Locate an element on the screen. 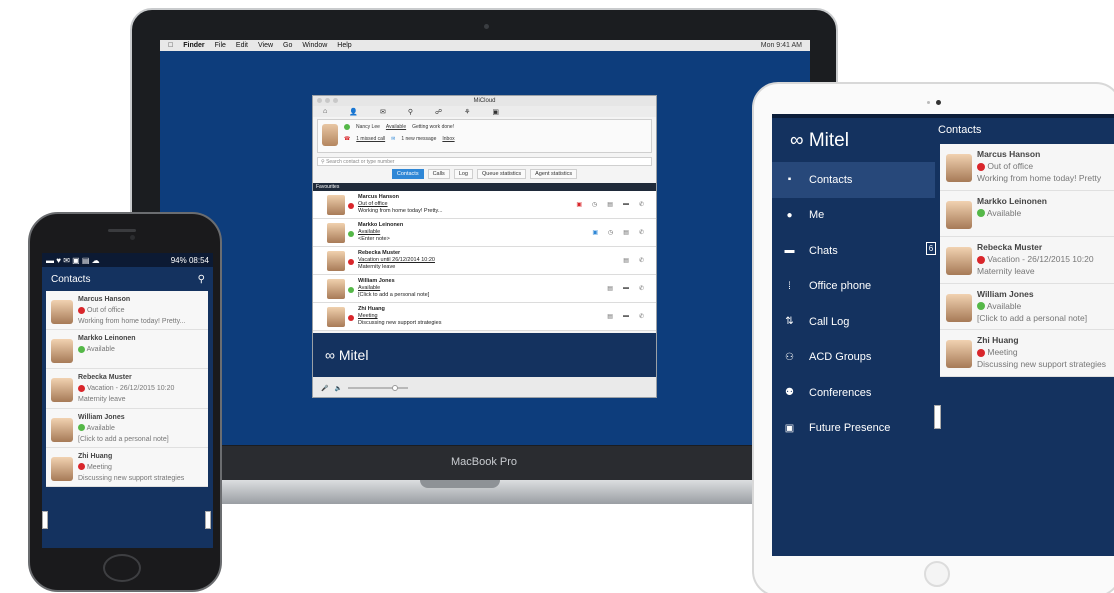 Image resolution: width=1114 pixels, height=593 pixels. nav-item-chats: ▬ Chats is located at coordinates (853, 251).